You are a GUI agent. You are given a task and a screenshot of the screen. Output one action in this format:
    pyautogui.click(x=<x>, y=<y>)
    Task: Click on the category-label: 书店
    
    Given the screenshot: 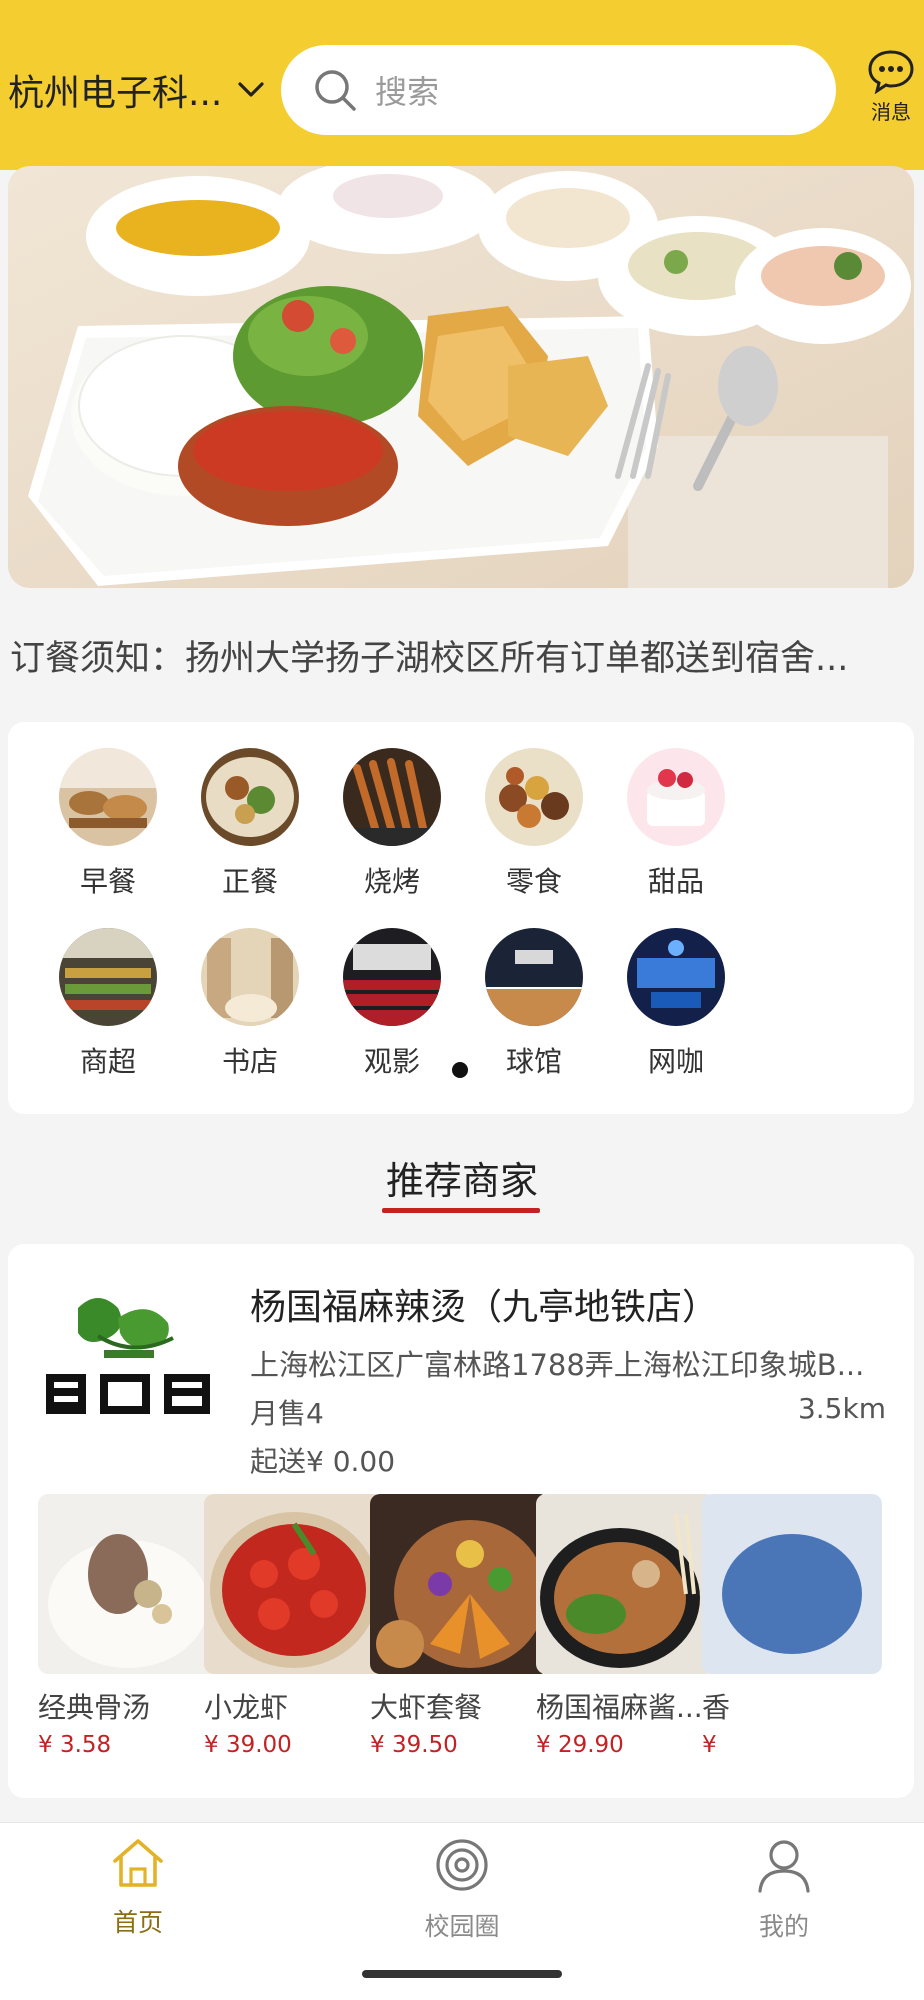 What is the action you would take?
    pyautogui.click(x=249, y=1061)
    